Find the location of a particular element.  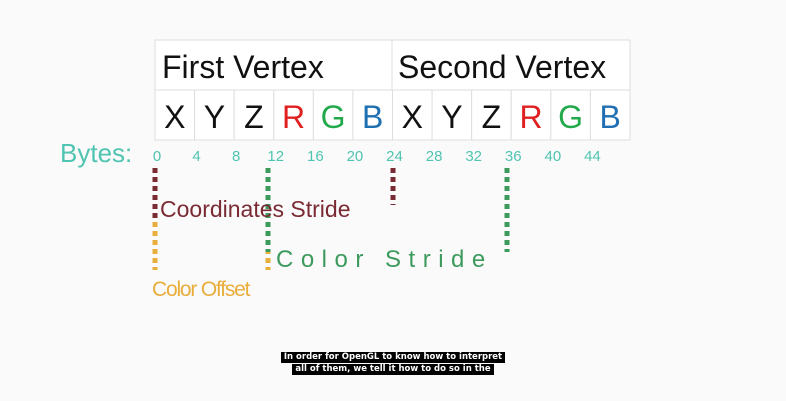

byte-offset-label: 44 is located at coordinates (592, 156).